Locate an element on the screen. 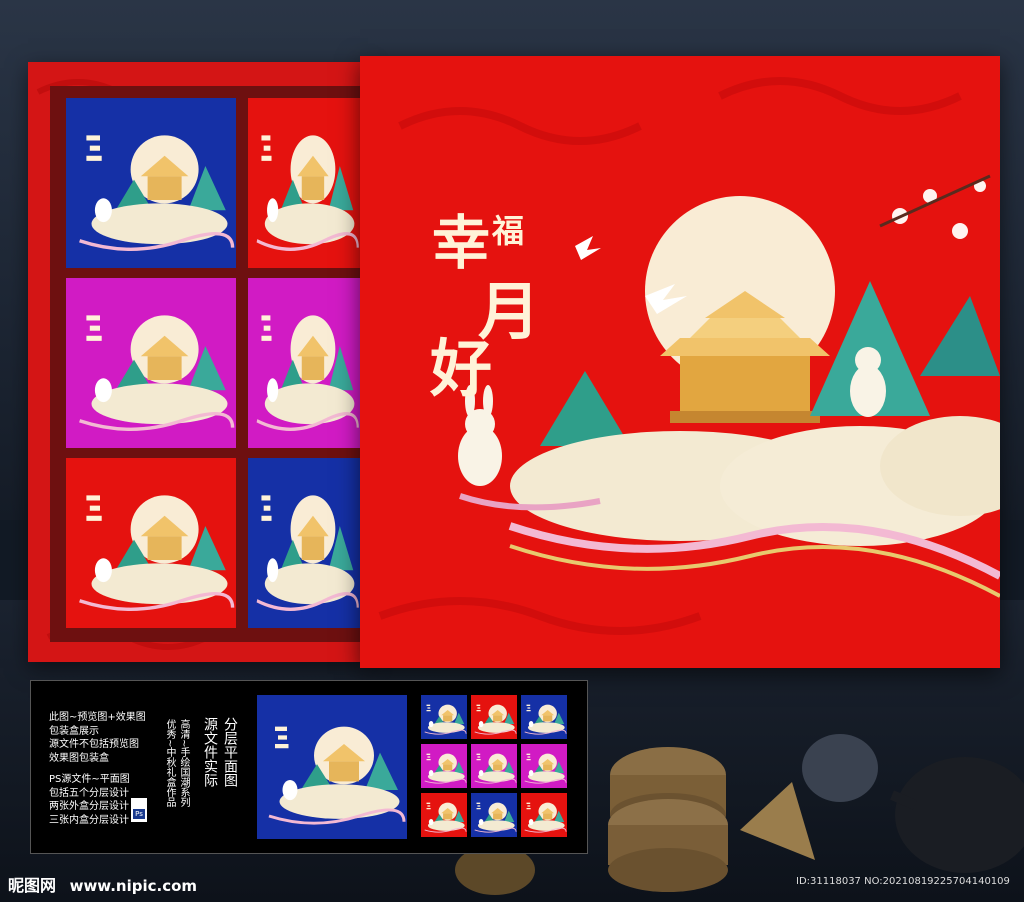 This screenshot has width=1024, height=902. title-char-side: 福 is located at coordinates (508, 231).